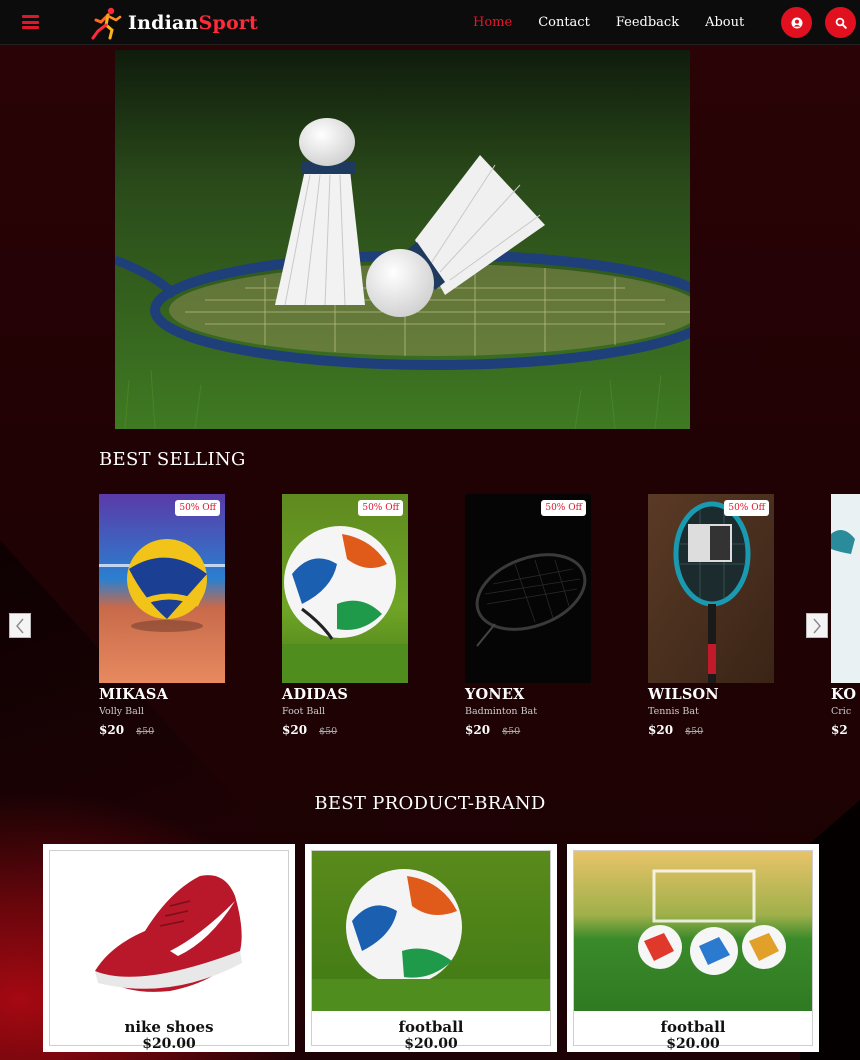 Image resolution: width=860 pixels, height=1060 pixels. I want to click on chevron-right-icon, so click(817, 625).